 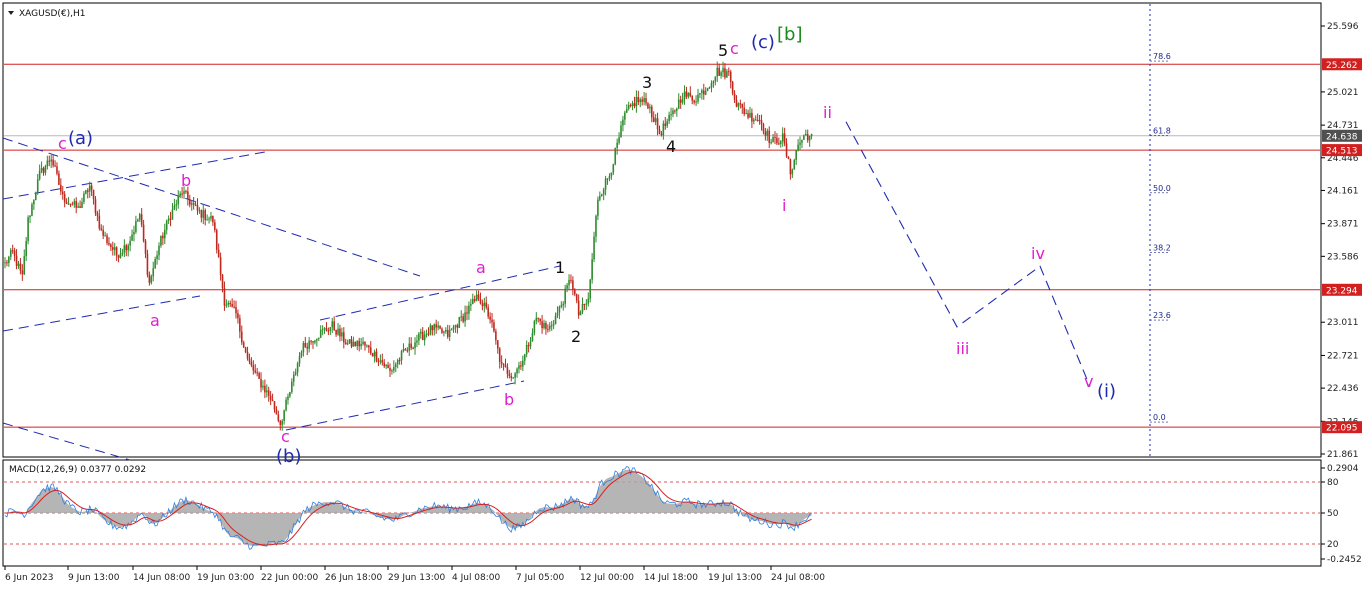 I want to click on fib-label-0: 78.6, so click(x=1162, y=56).